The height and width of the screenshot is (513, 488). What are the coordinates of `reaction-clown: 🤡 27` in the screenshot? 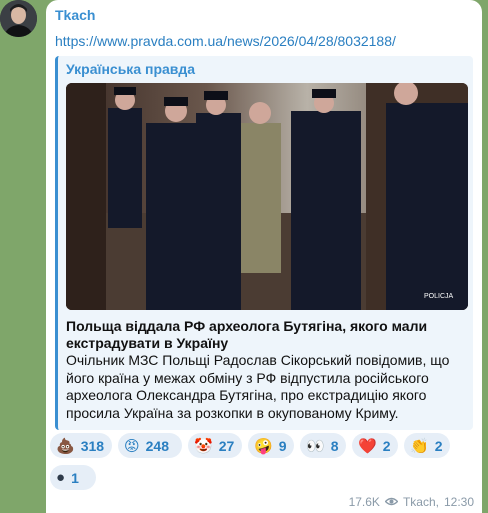 It's located at (215, 445).